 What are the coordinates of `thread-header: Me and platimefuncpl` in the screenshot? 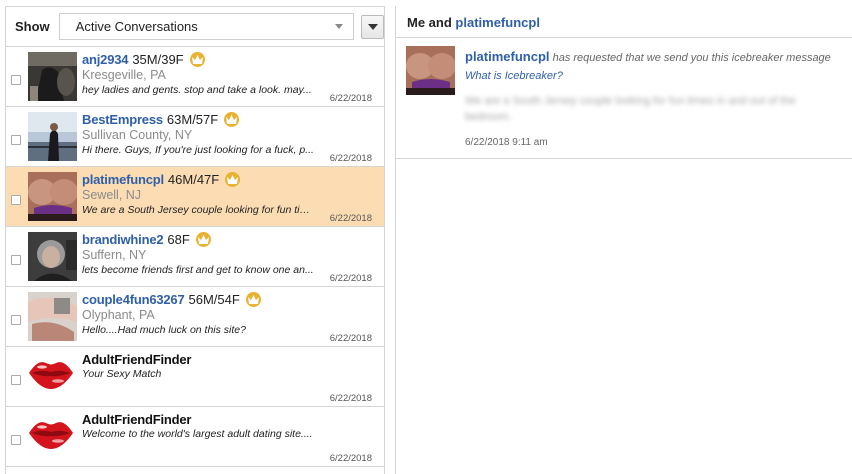 It's located at (624, 22).